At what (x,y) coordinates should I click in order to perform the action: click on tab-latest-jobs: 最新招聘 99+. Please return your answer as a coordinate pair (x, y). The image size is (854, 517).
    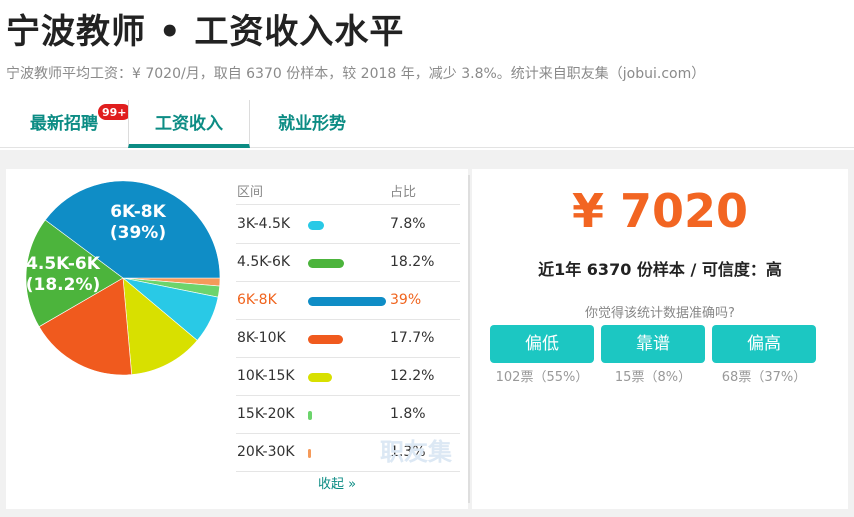
    Looking at the image, I should click on (66, 124).